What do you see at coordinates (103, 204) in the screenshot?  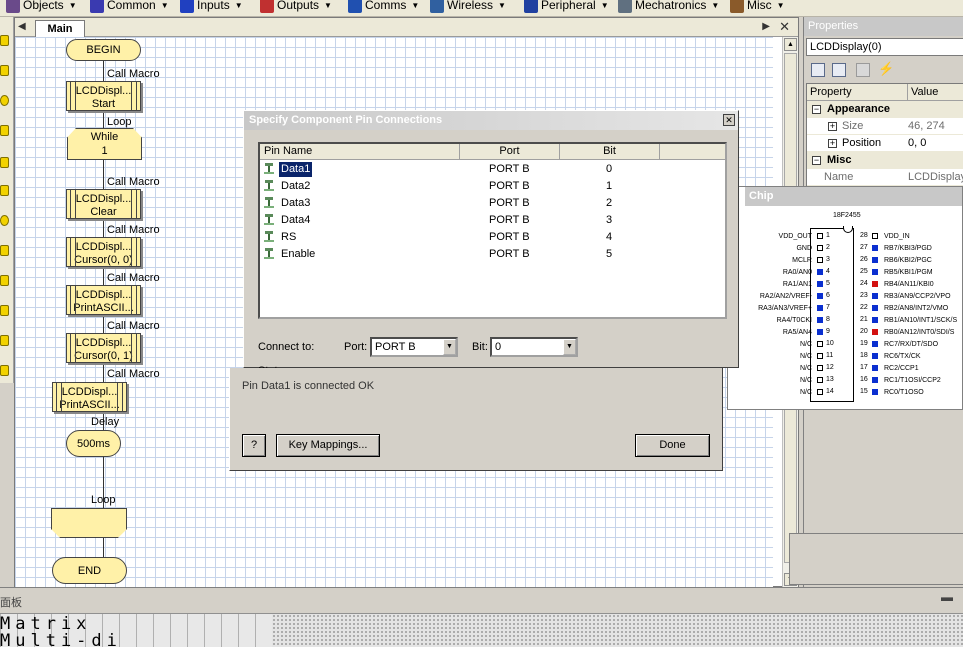 I see `macro-block-clear: LCDDispl... Clear` at bounding box center [103, 204].